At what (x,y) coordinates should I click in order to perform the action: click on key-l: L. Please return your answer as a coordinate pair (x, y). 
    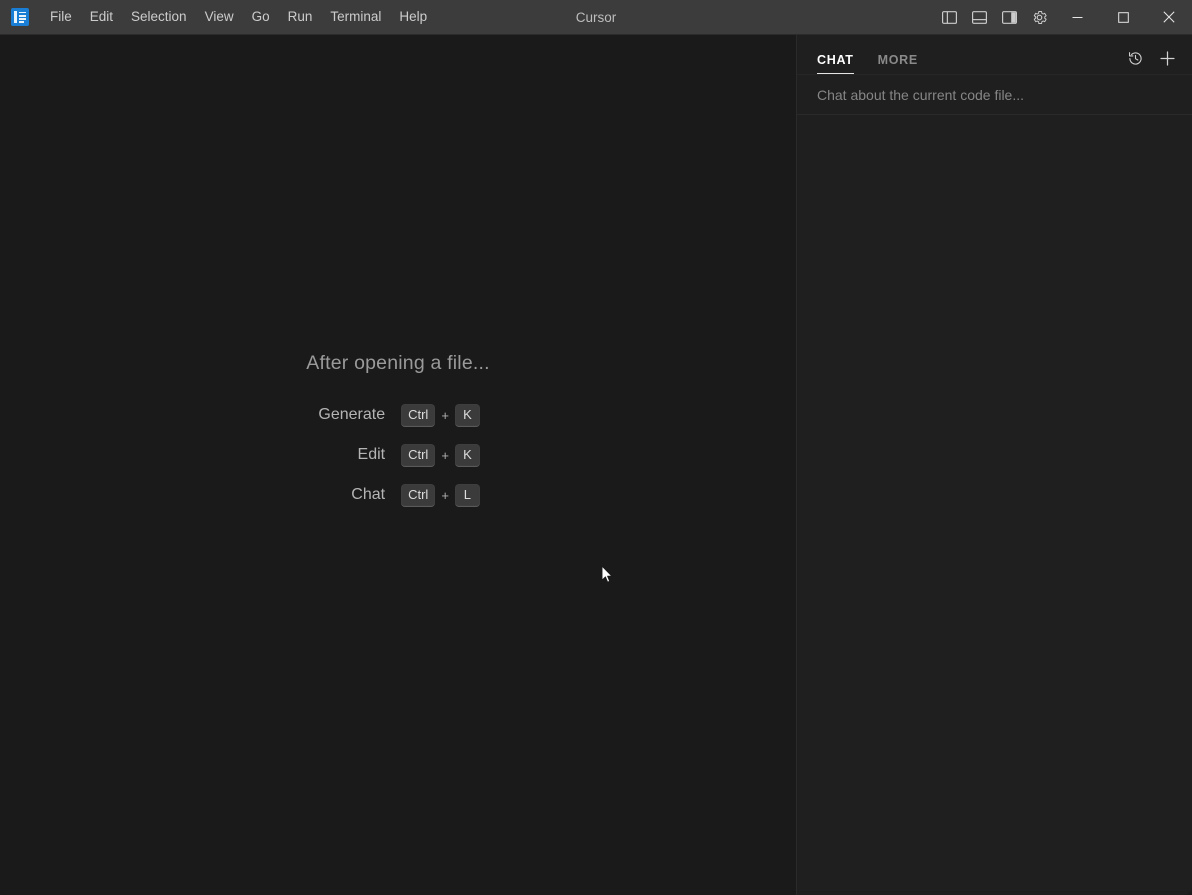
    Looking at the image, I should click on (467, 495).